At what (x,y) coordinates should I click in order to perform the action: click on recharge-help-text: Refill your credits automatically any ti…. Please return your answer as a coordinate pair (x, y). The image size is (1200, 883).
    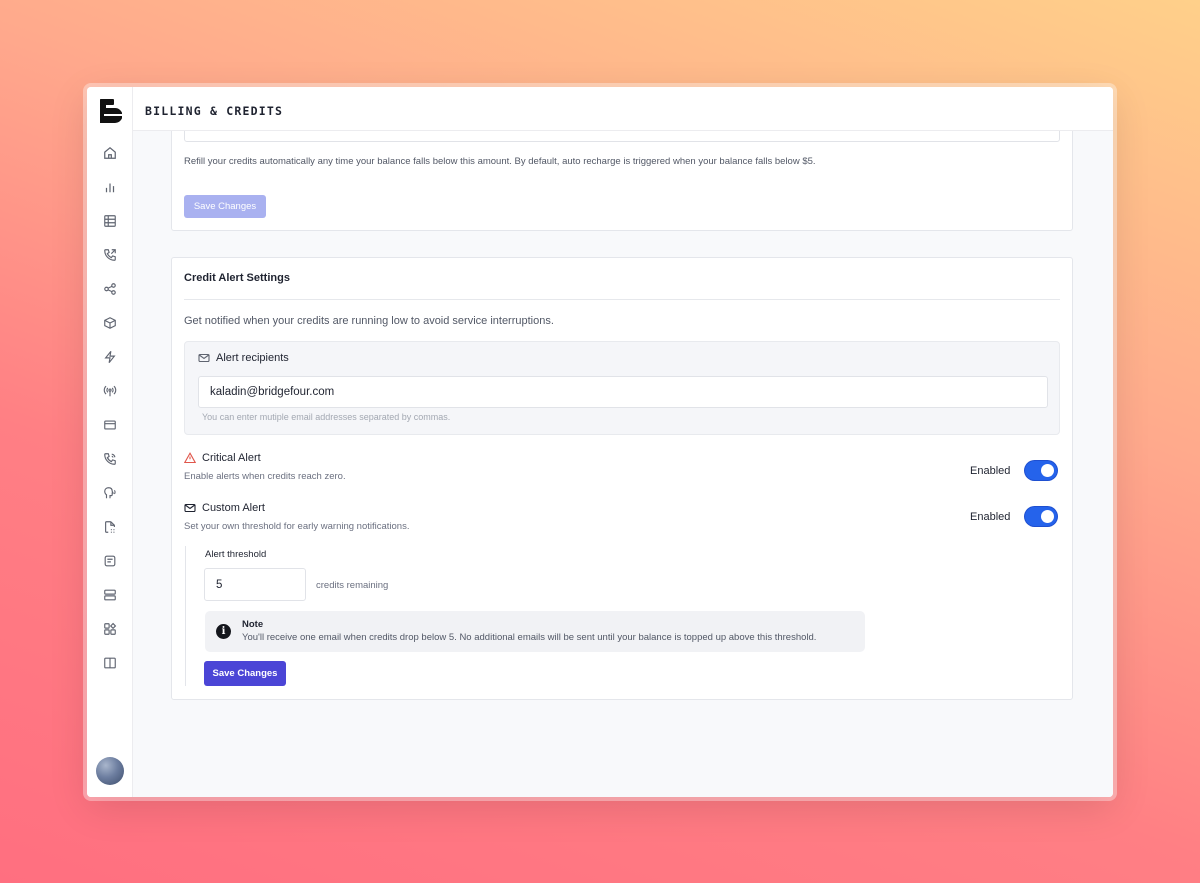
    Looking at the image, I should click on (500, 161).